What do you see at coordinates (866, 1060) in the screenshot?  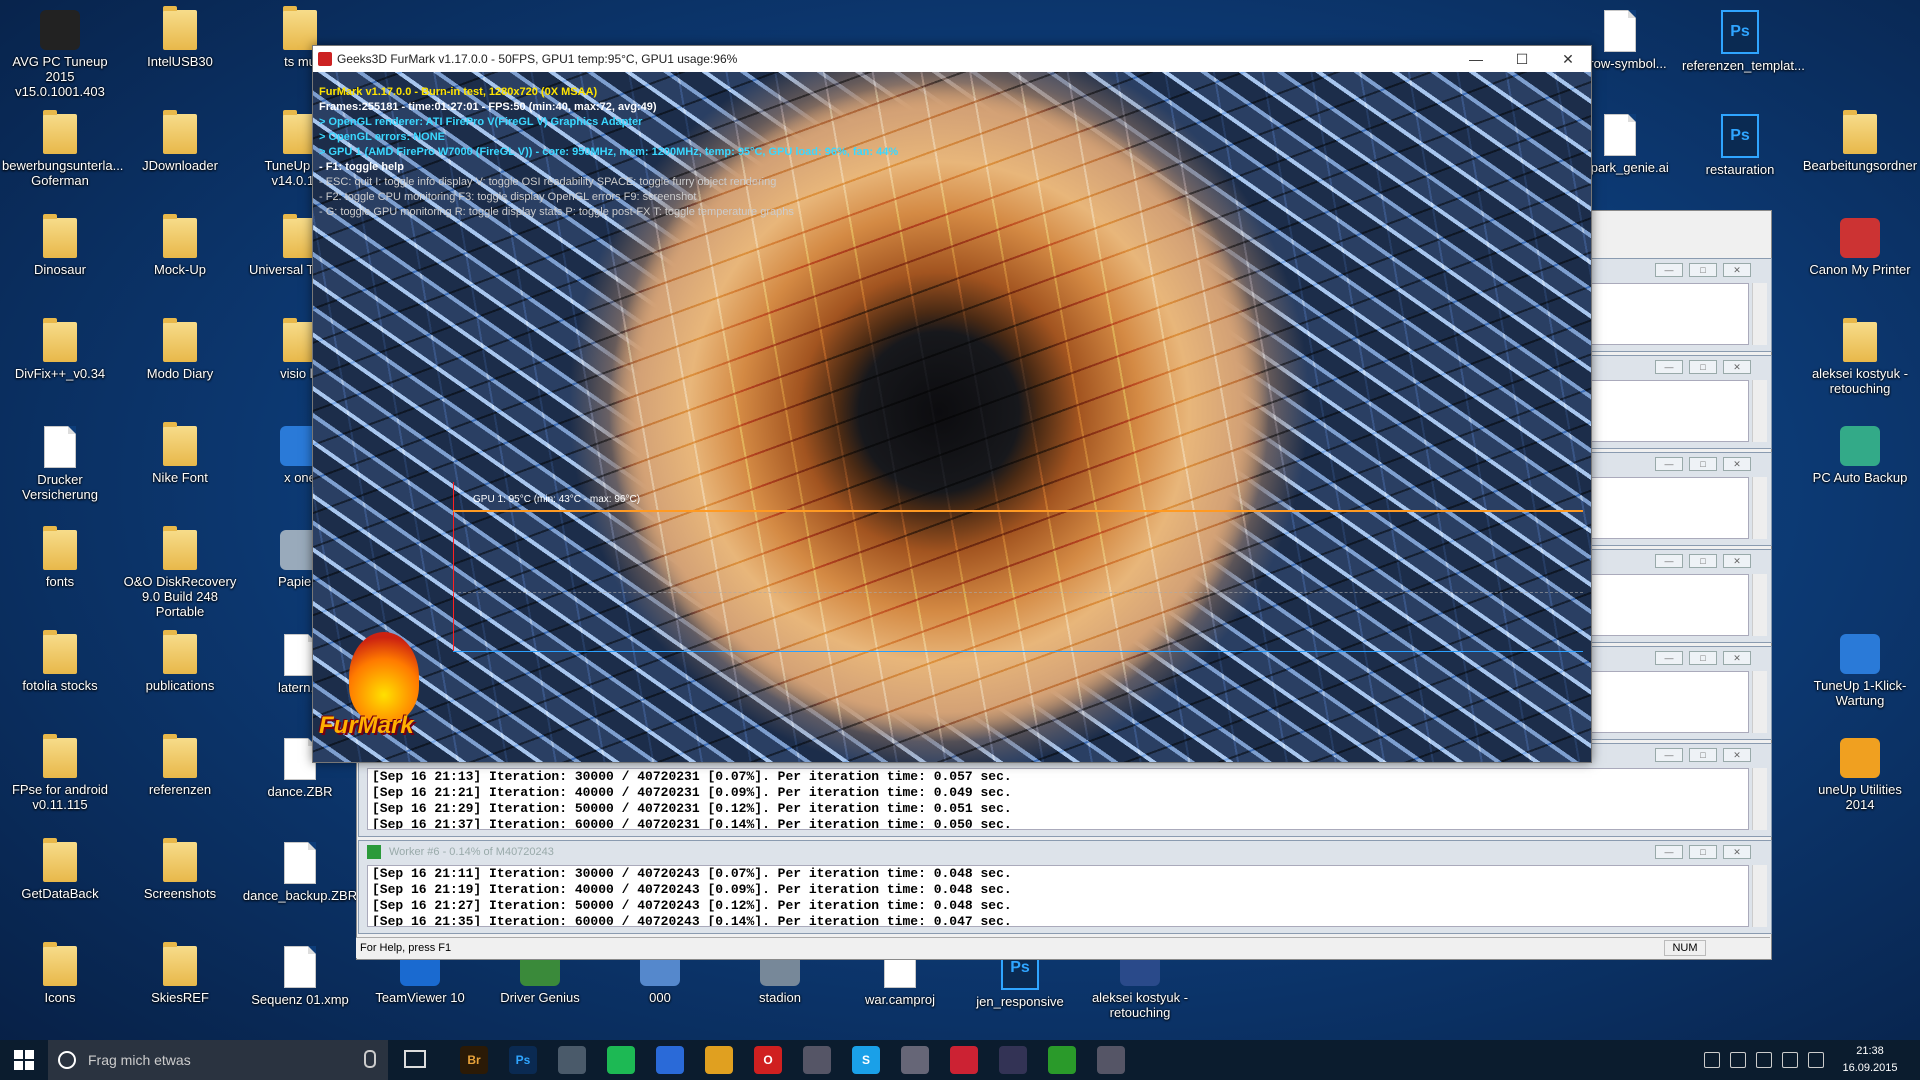 I see `taskbar-app-icon: S` at bounding box center [866, 1060].